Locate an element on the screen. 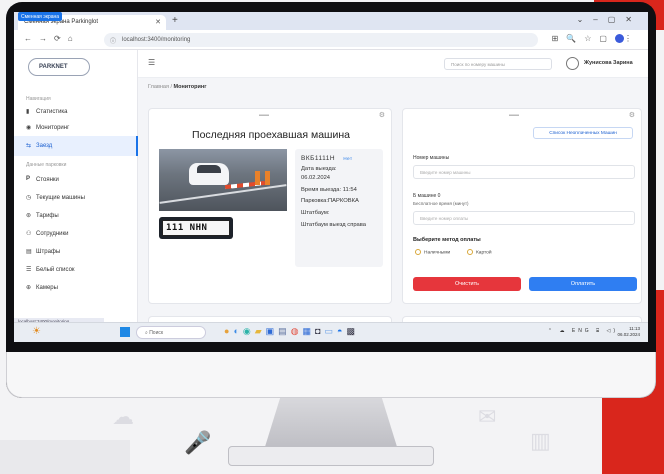  radio-cash: Наличными is located at coordinates (432, 252).